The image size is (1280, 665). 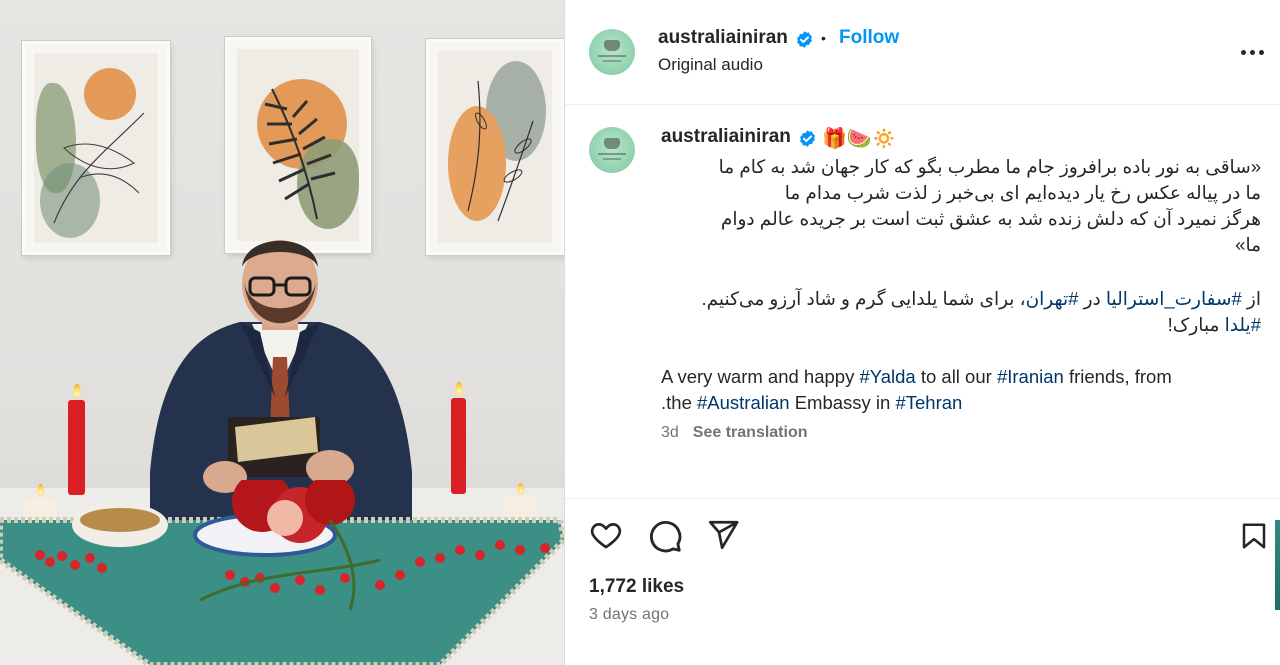 What do you see at coordinates (1117, 376) in the screenshot?
I see `en-text: friends, from` at bounding box center [1117, 376].